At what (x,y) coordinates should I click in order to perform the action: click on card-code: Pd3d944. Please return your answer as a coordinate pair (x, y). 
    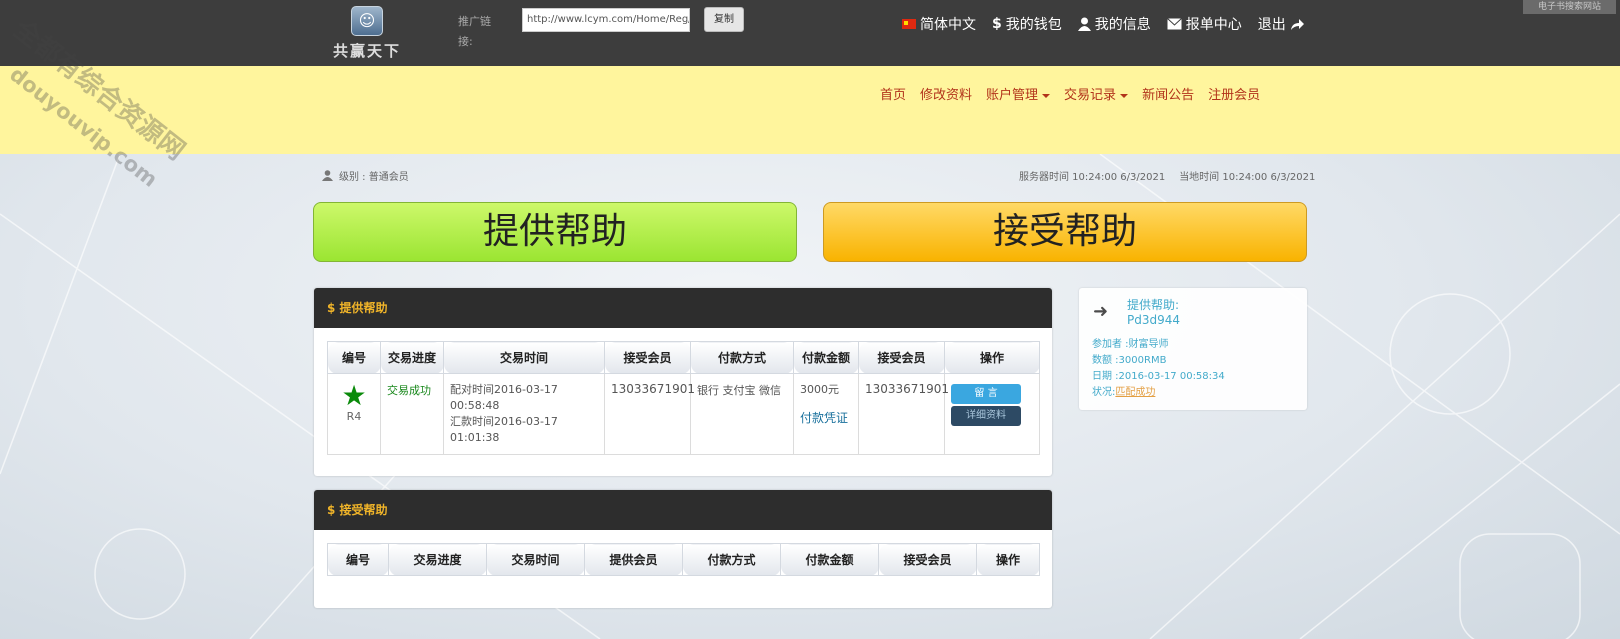
    Looking at the image, I should click on (1154, 320).